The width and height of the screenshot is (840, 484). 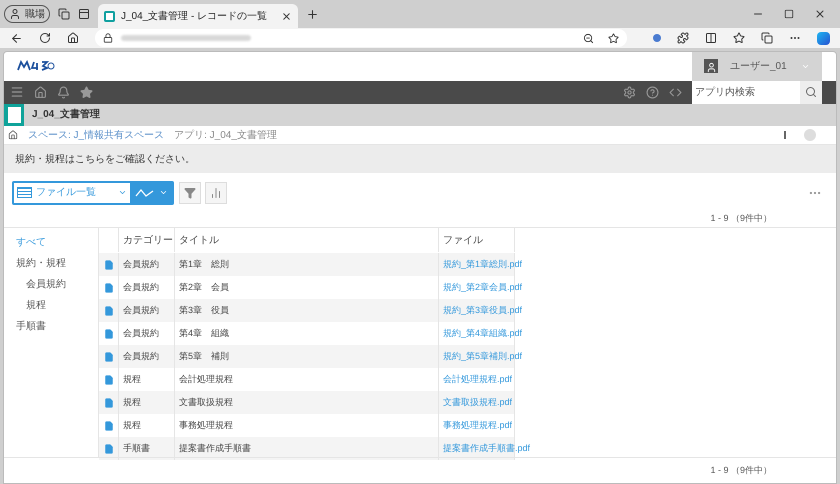 What do you see at coordinates (144, 193) in the screenshot?
I see `line-graph-icon` at bounding box center [144, 193].